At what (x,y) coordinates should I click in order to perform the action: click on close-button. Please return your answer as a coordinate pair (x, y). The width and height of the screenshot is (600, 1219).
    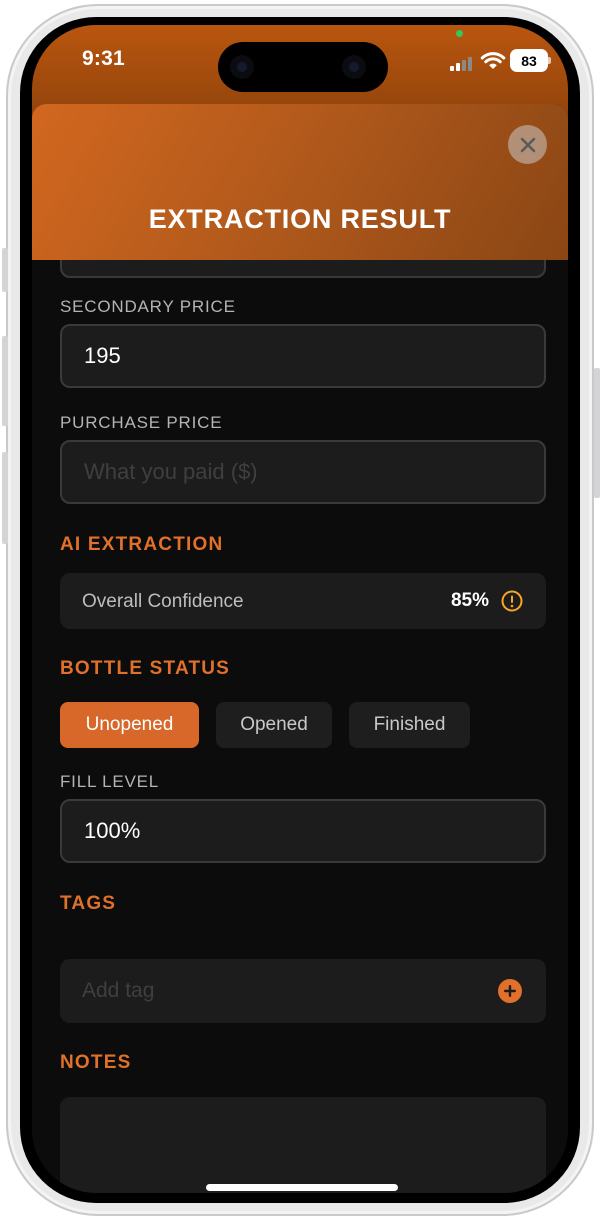
    Looking at the image, I should click on (527, 144).